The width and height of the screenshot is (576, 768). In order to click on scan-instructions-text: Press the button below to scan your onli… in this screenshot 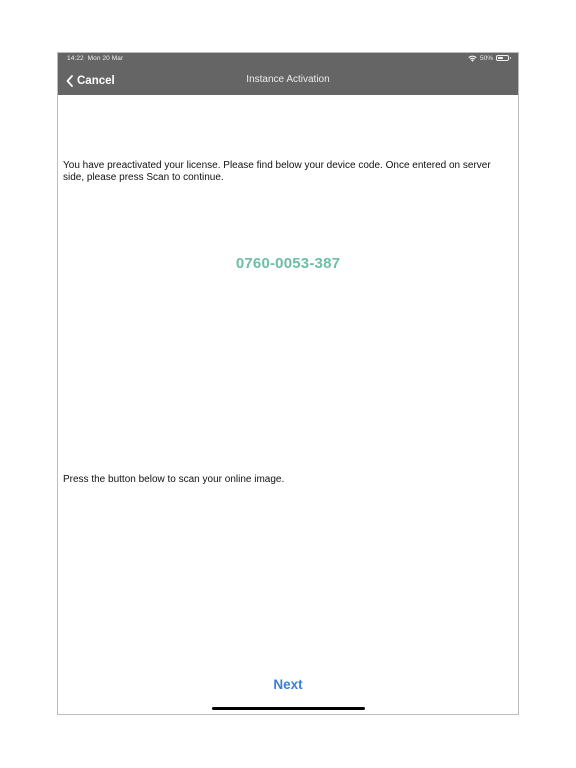, I will do `click(174, 479)`.